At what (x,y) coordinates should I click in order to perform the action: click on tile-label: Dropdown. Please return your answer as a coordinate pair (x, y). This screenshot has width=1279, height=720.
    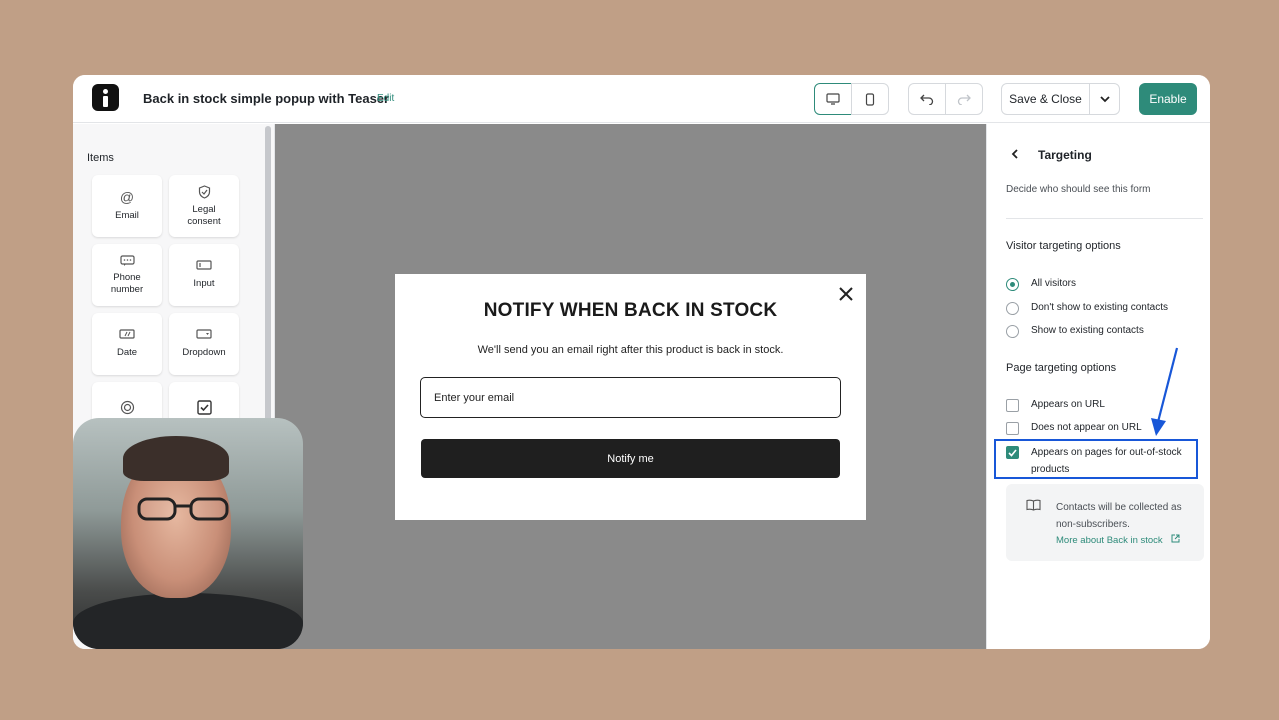
    Looking at the image, I should click on (204, 352).